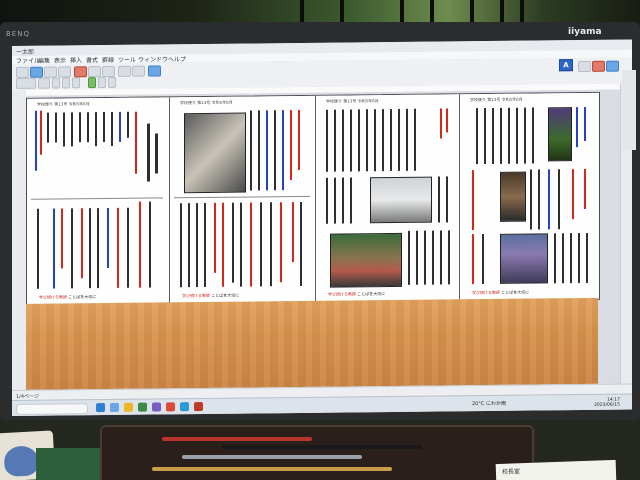 This screenshot has width=640, height=480. Describe the element at coordinates (511, 472) in the screenshot. I see `desk-note-text: 校長室` at that location.